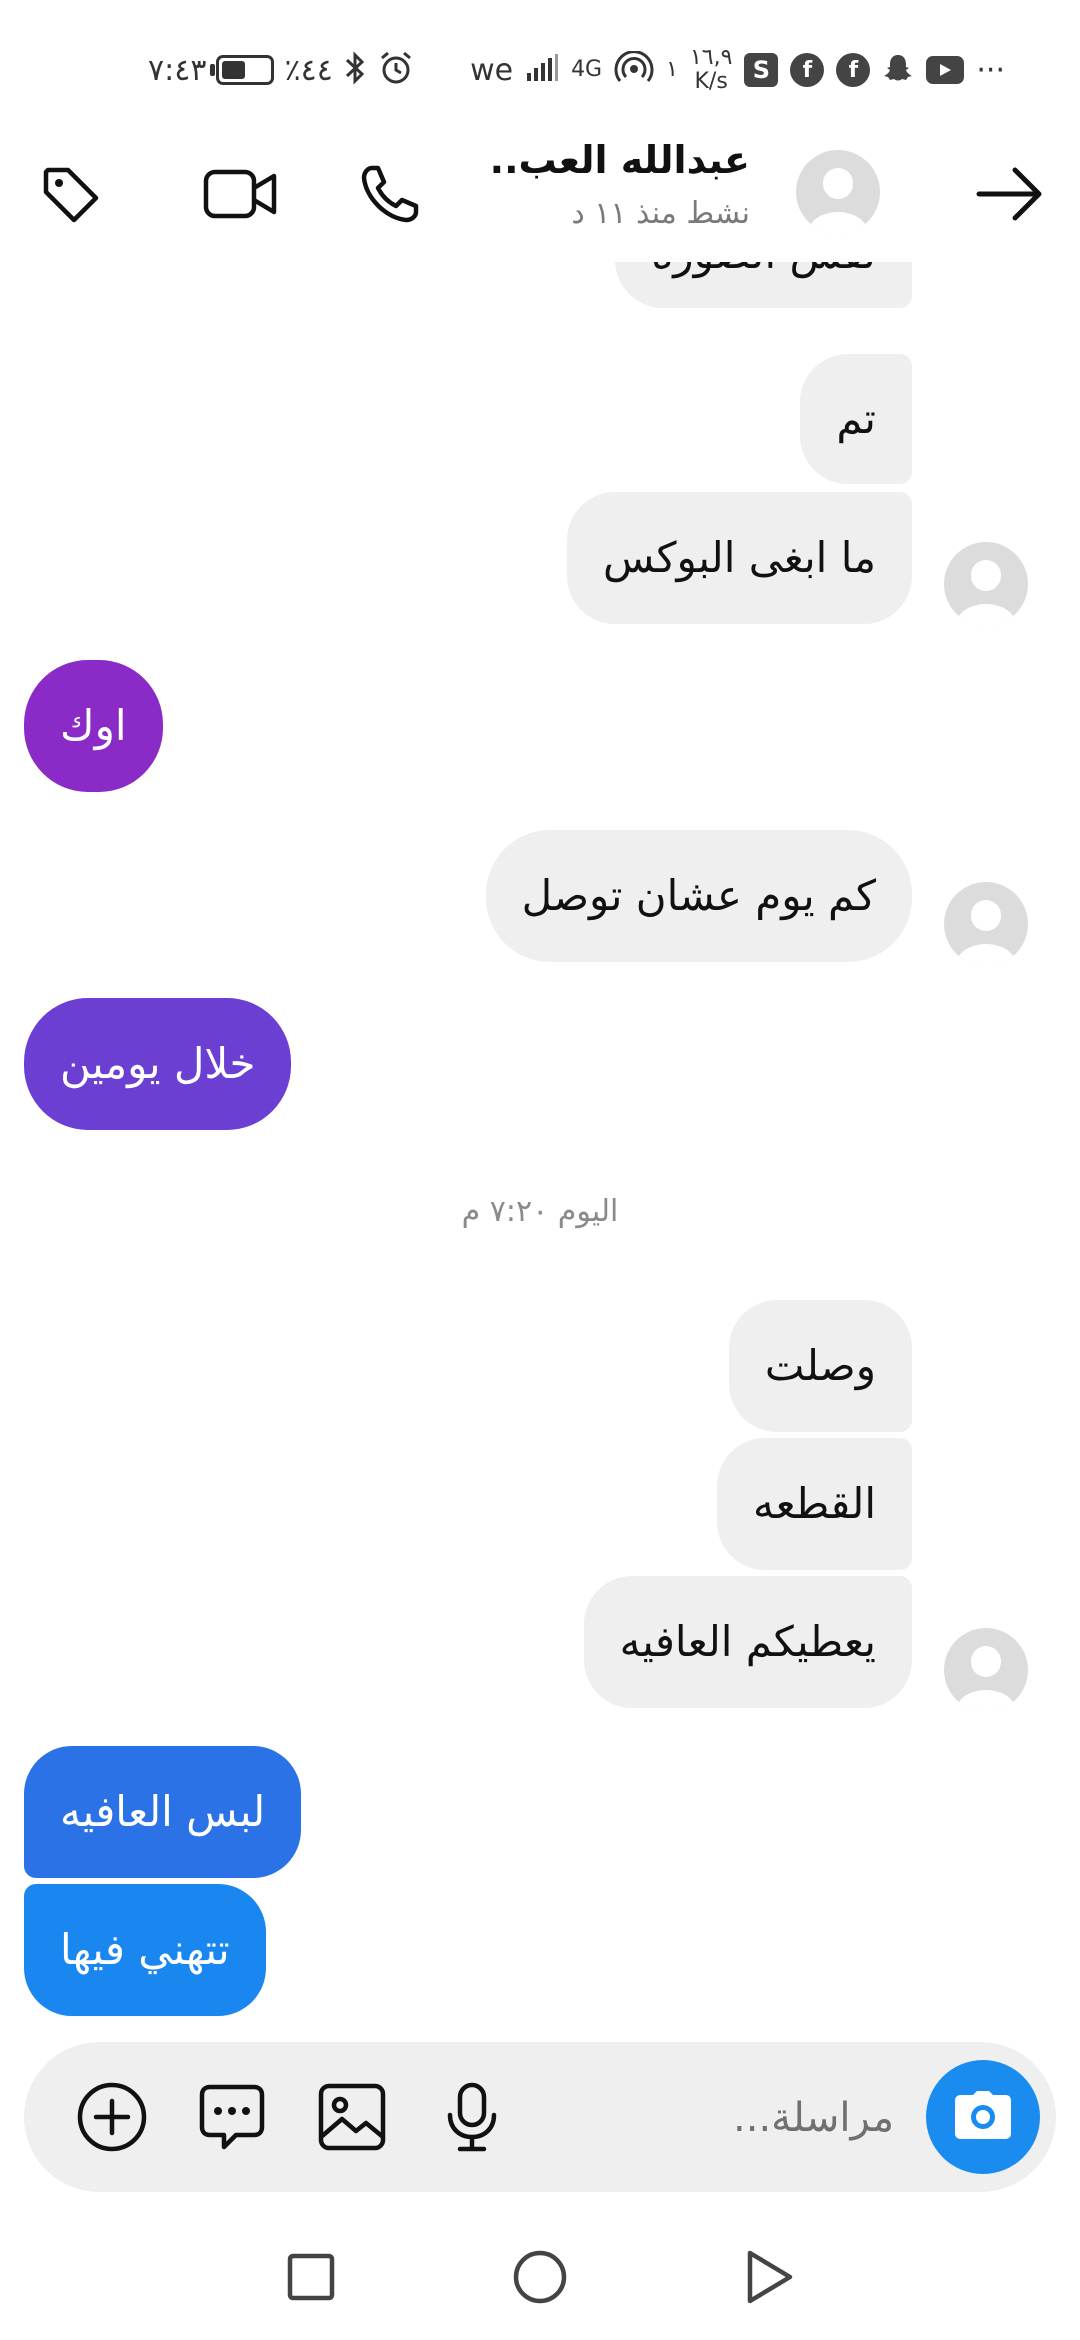 Image resolution: width=1080 pixels, height=2340 pixels. Describe the element at coordinates (540, 1211) in the screenshot. I see `date-separator: اليوم ٧:٢٠ م` at that location.